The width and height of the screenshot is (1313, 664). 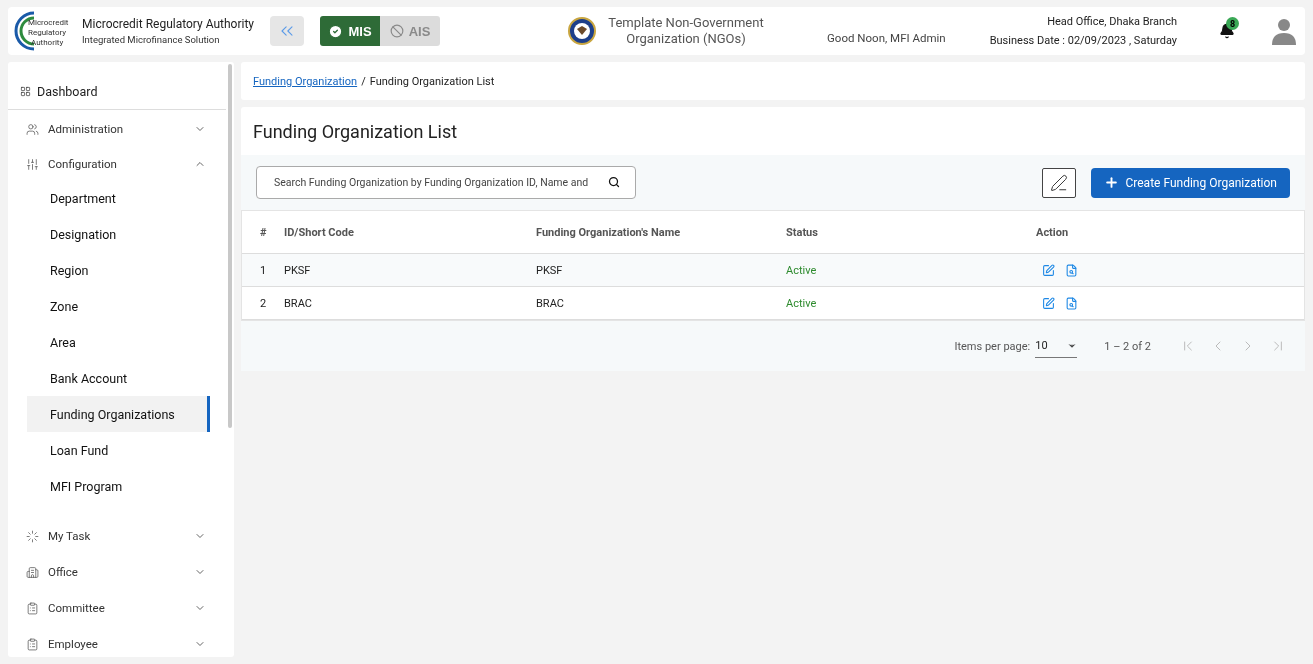 I want to click on organization-name: Template Non-Government Organization (NGOs), so click(x=686, y=31).